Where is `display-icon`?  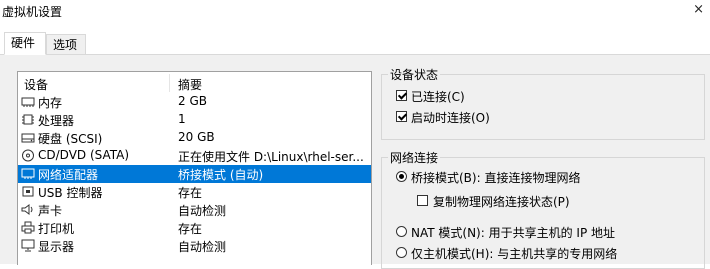 display-icon is located at coordinates (28, 245).